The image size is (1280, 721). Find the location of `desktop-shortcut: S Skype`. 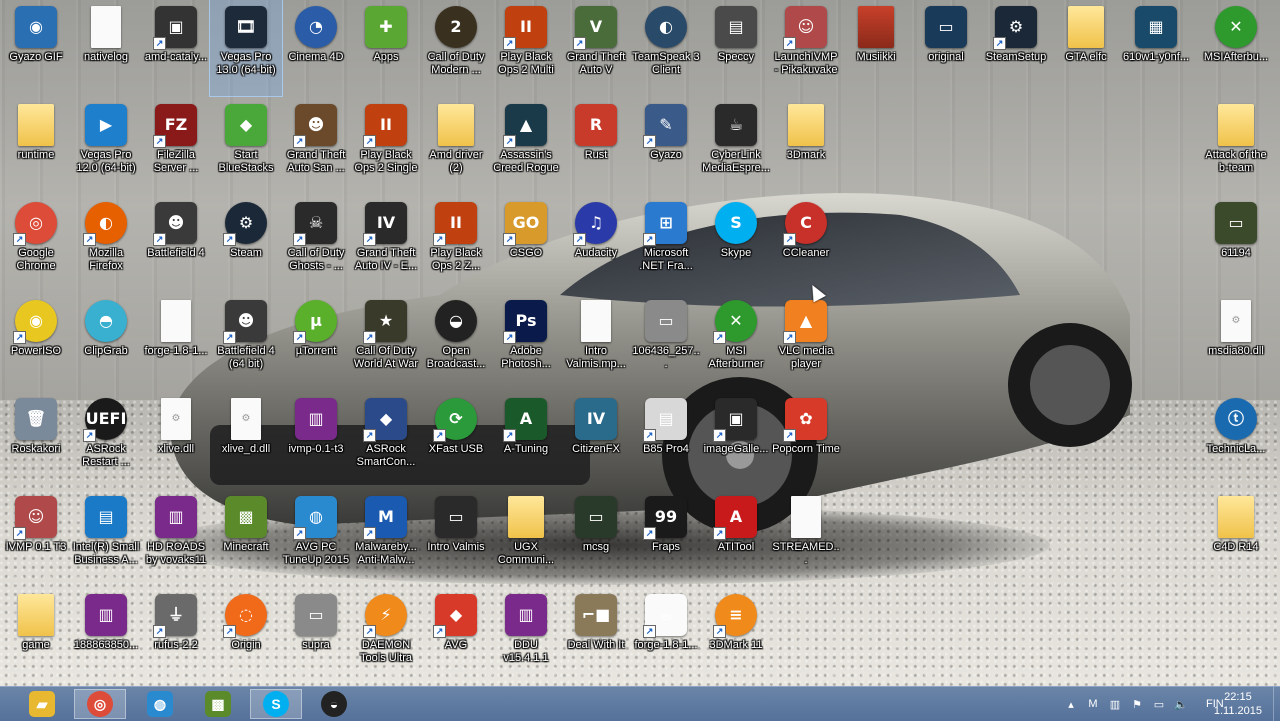

desktop-shortcut: S Skype is located at coordinates (736, 244).